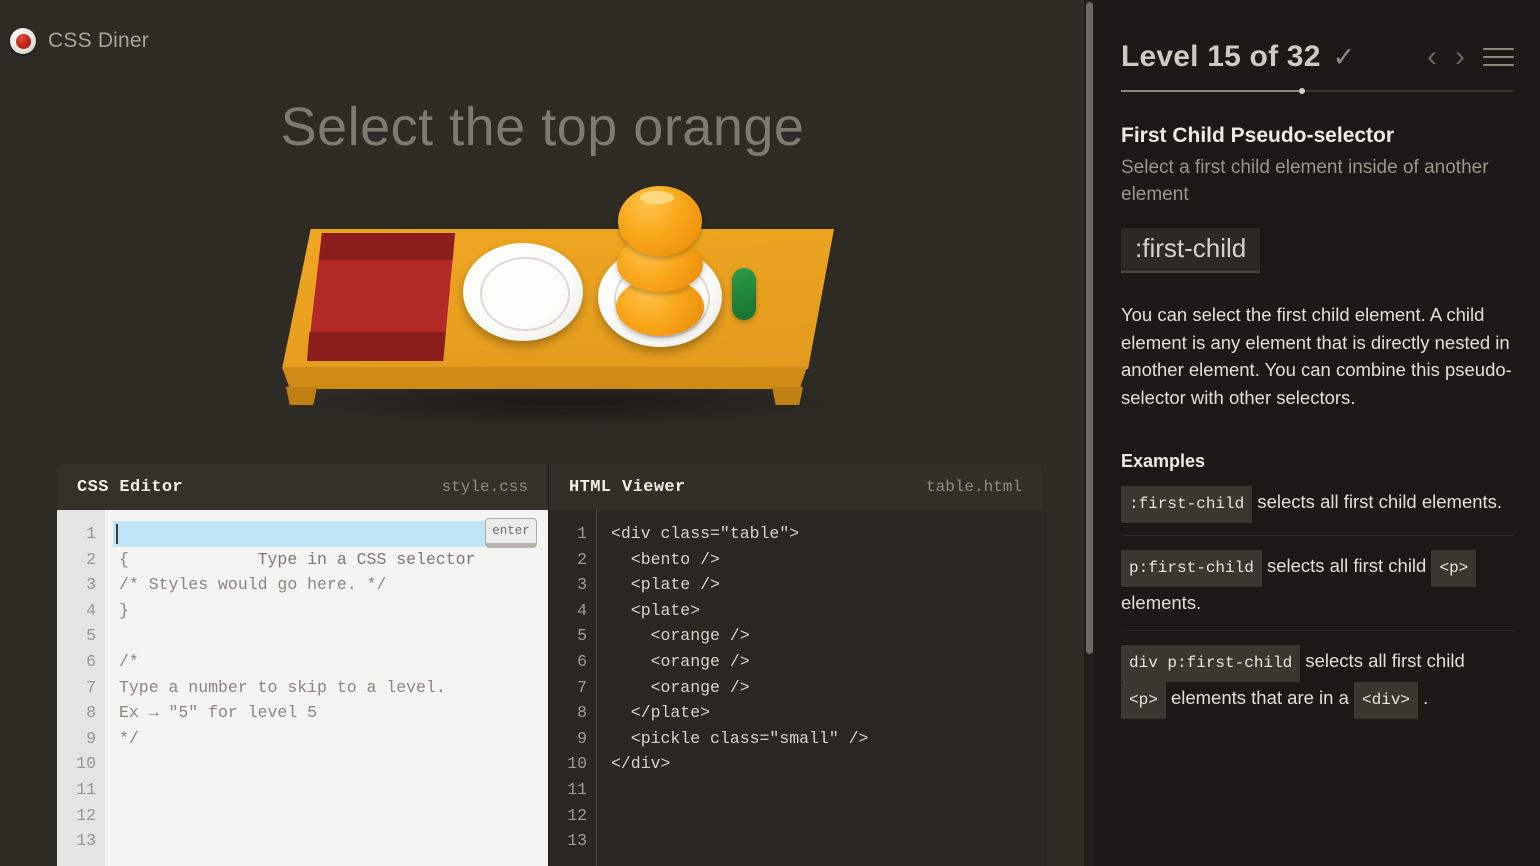 The width and height of the screenshot is (1540, 866). I want to click on table-leg-left, so click(301, 396).